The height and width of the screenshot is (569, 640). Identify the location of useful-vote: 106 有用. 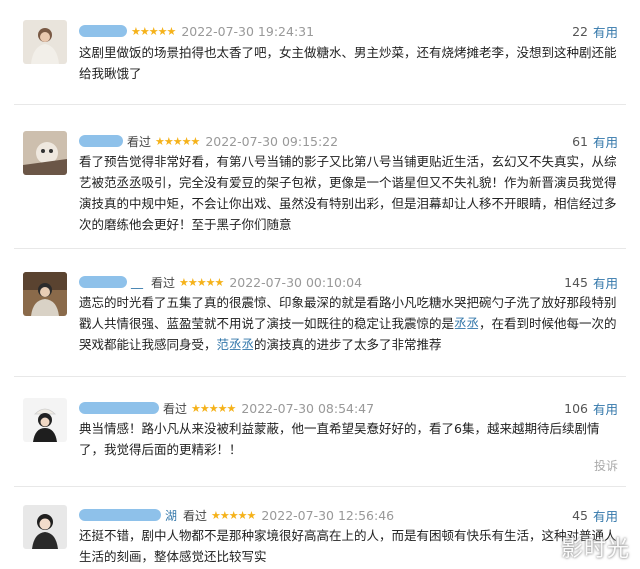
(591, 408).